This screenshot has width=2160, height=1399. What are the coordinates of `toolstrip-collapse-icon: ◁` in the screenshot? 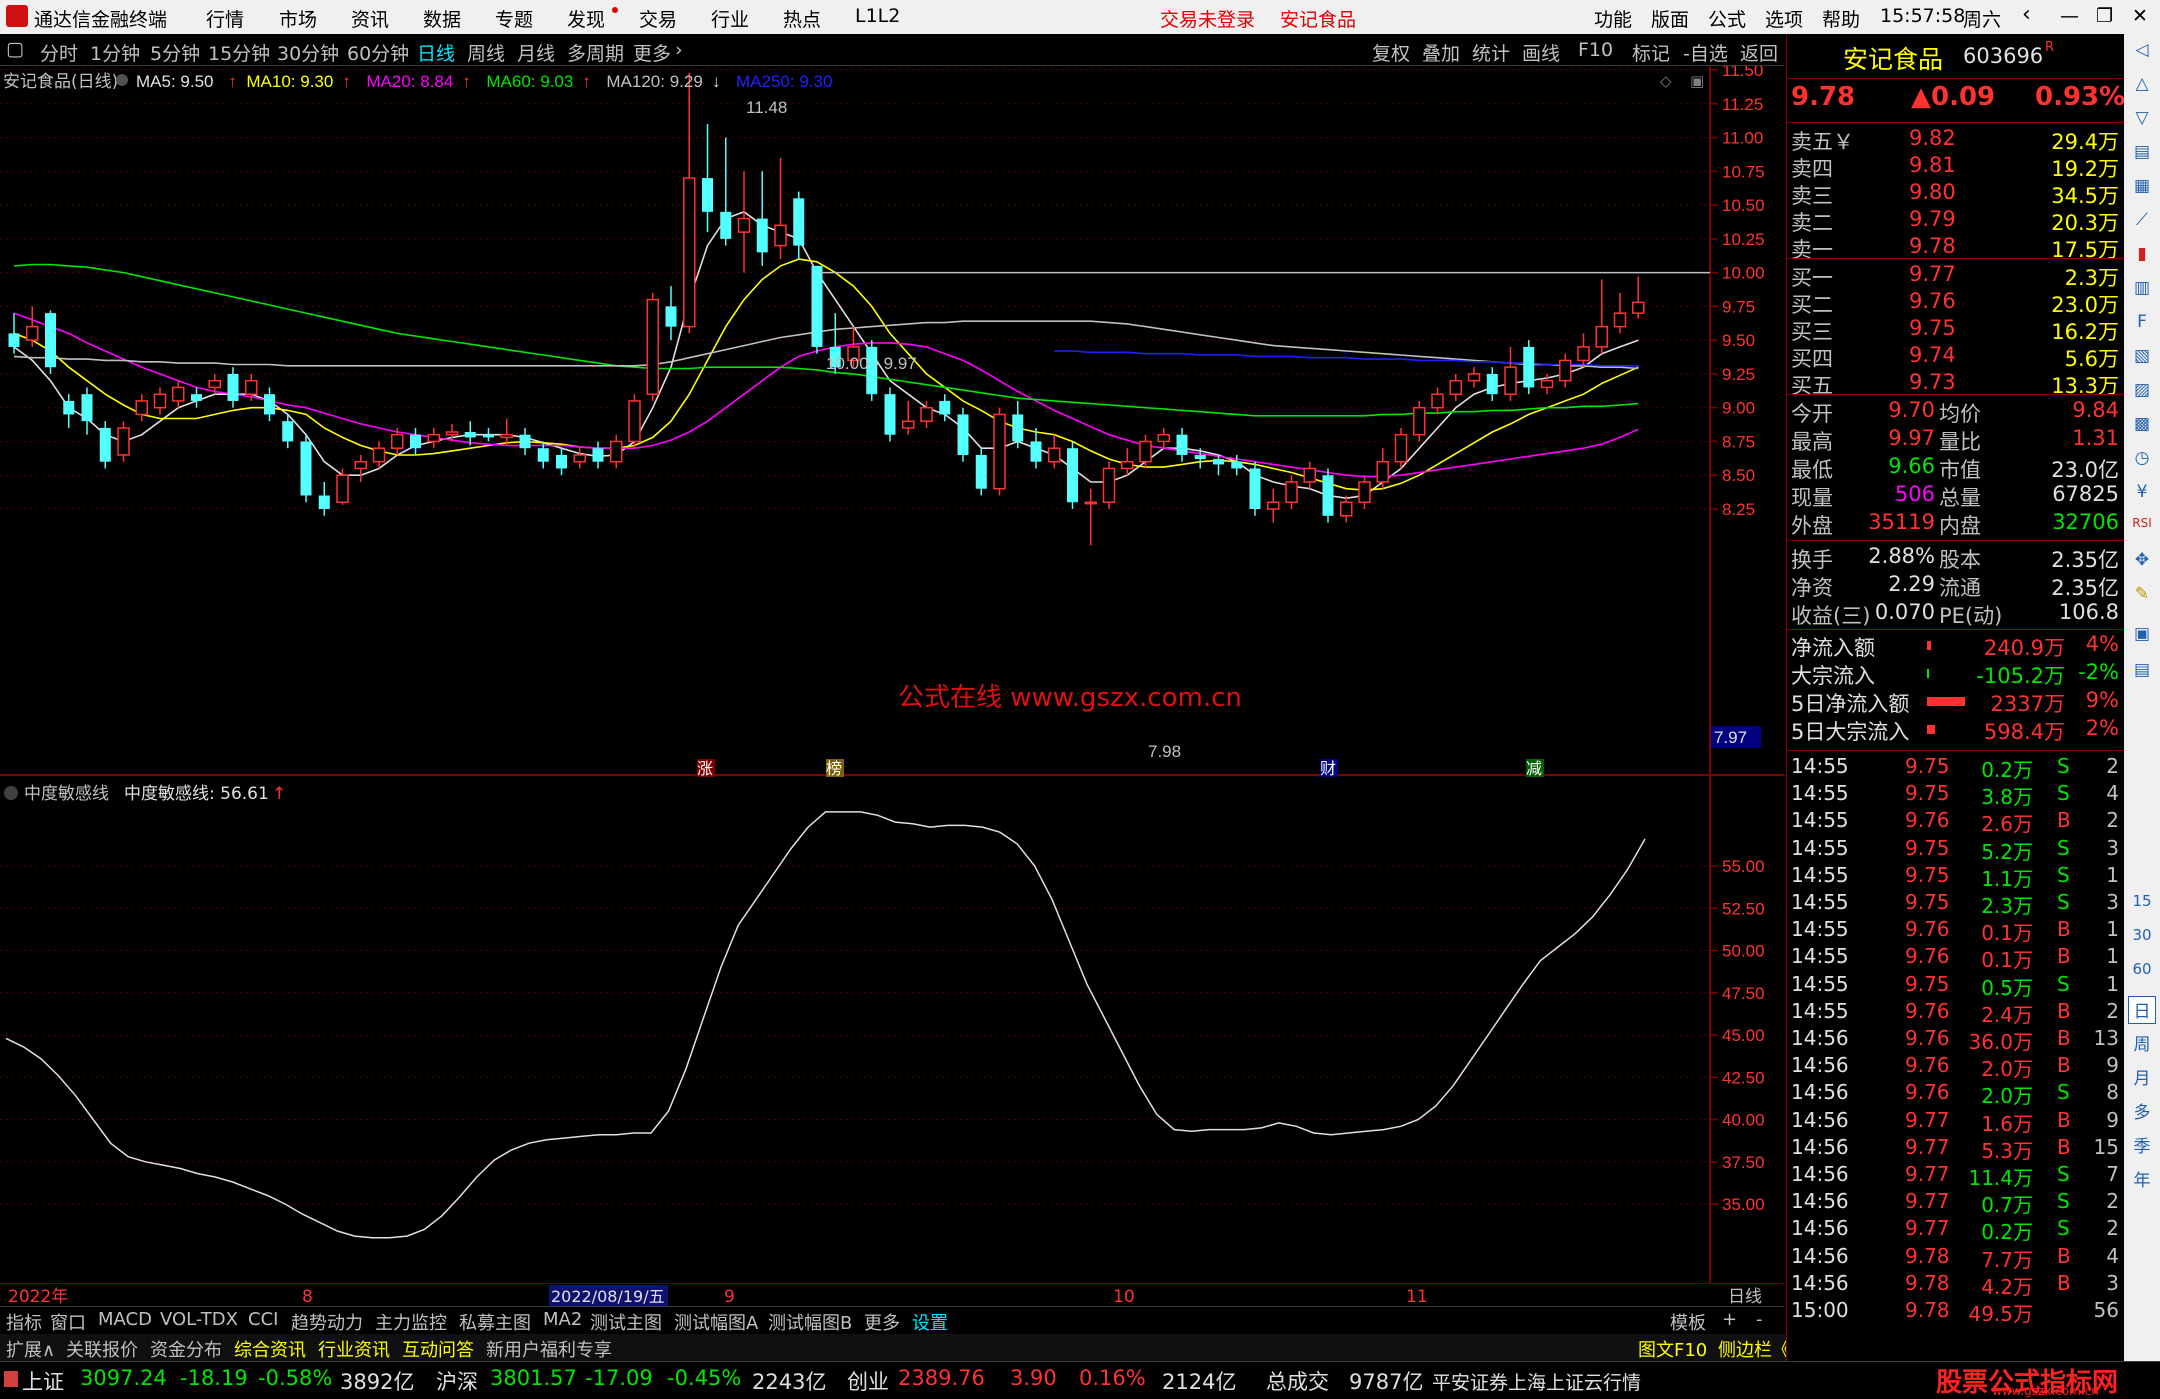 It's located at (2142, 54).